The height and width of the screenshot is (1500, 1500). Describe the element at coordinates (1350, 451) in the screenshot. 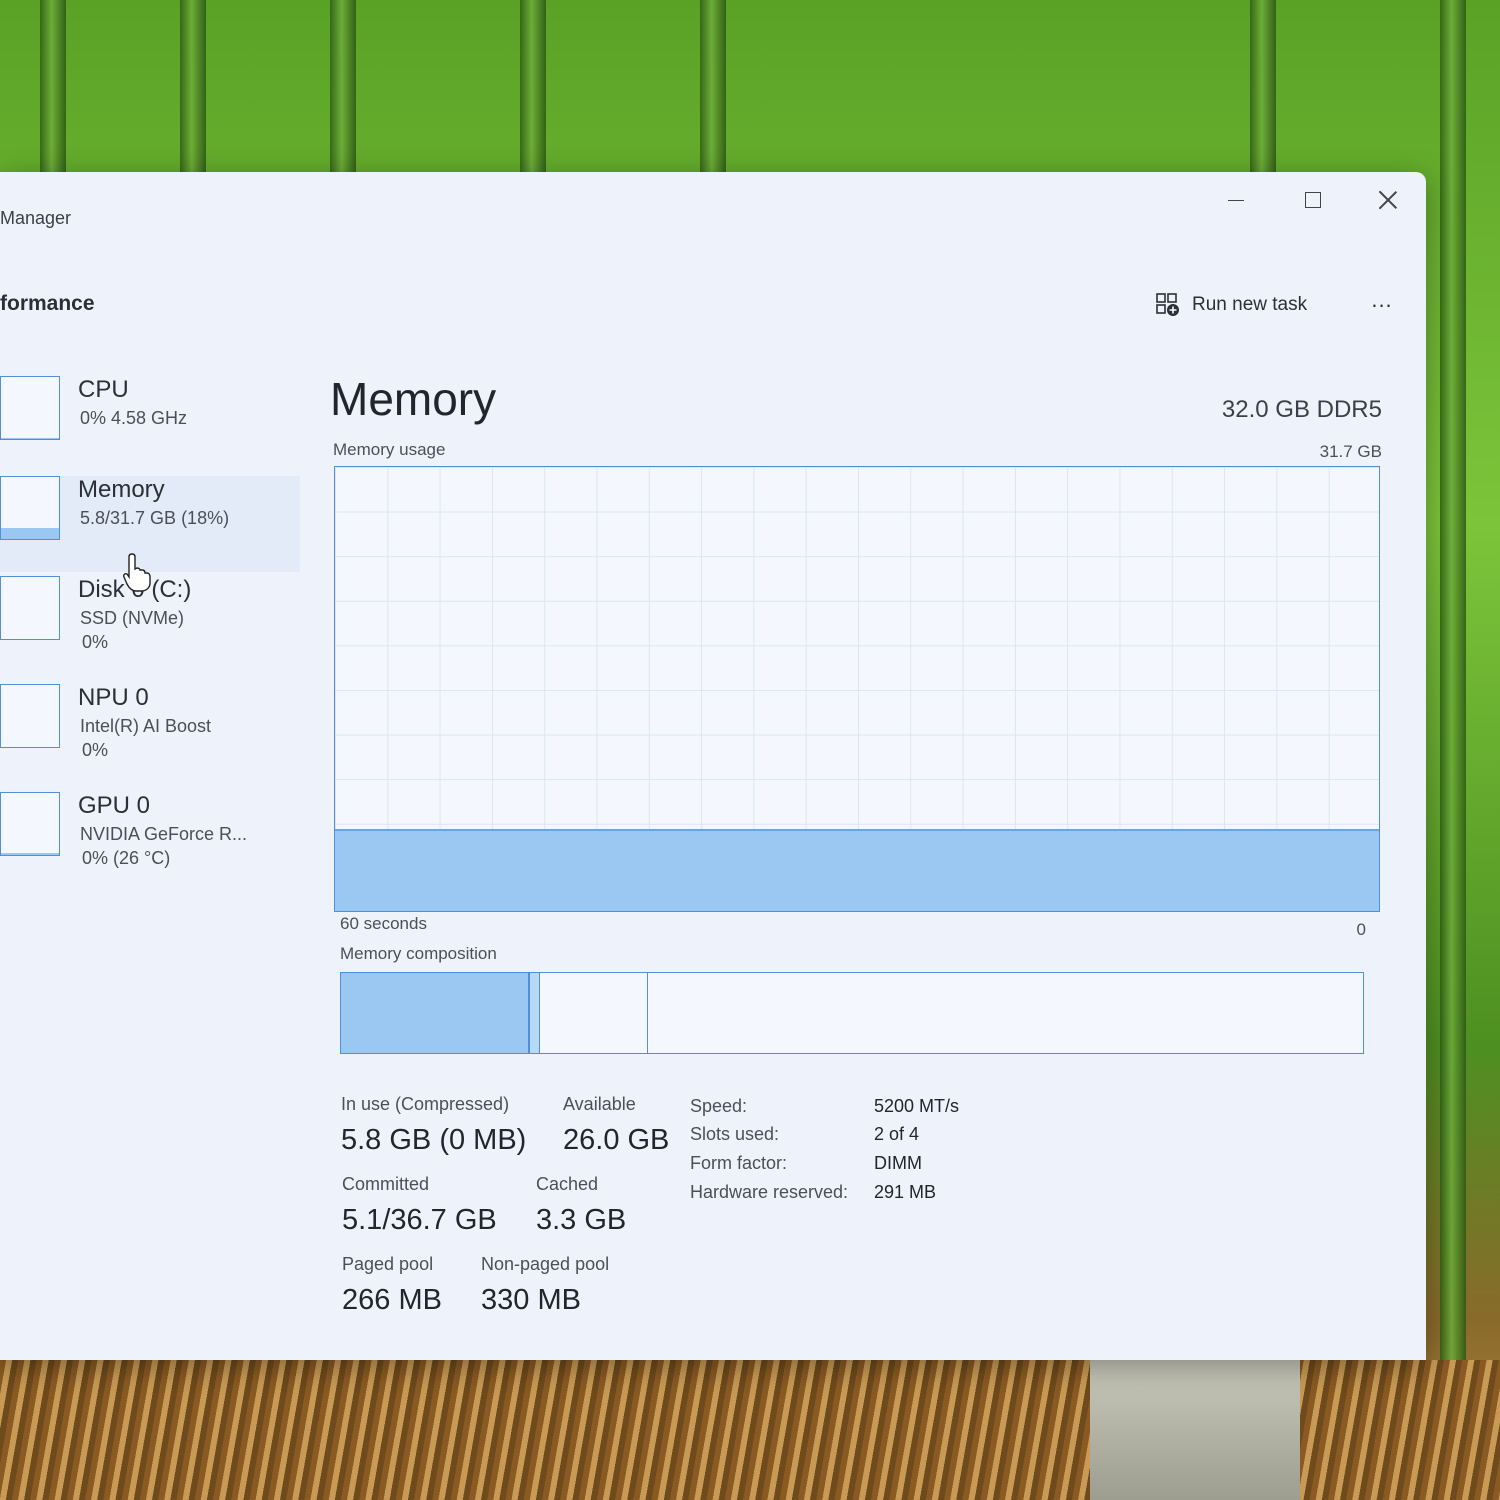

I see `usage-graph-max: 31.7 GB` at that location.